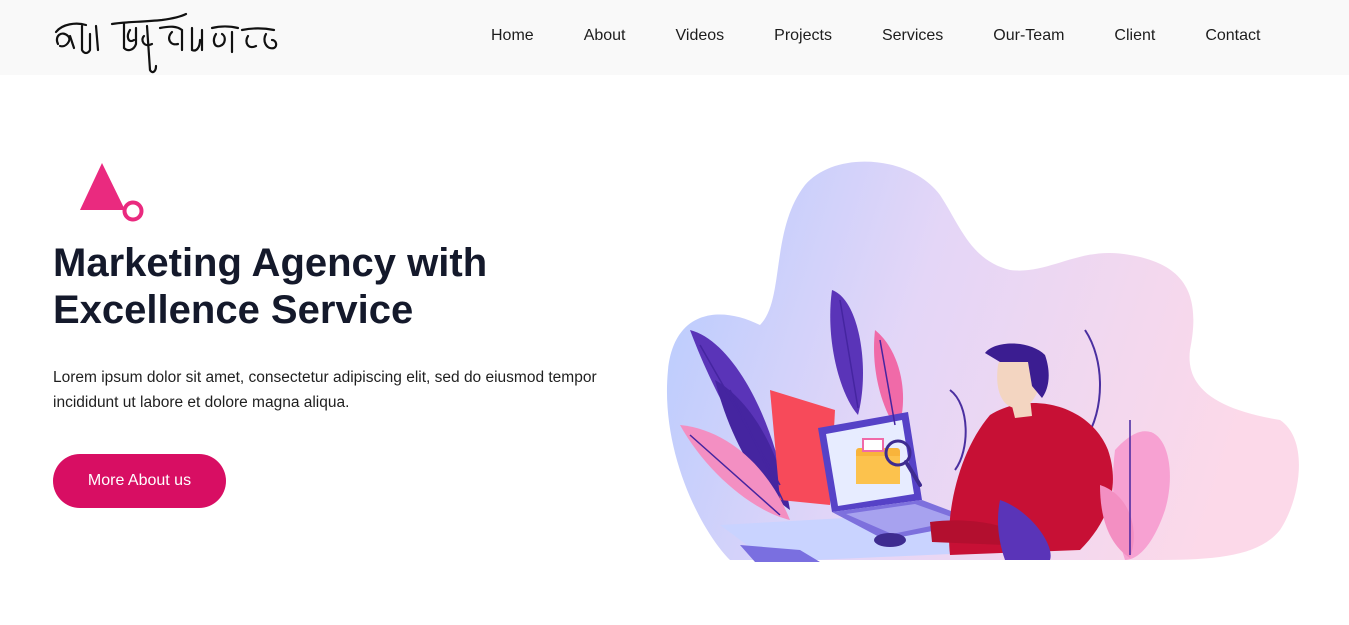 The width and height of the screenshot is (1349, 625). What do you see at coordinates (605, 36) in the screenshot?
I see `nav-about: About` at bounding box center [605, 36].